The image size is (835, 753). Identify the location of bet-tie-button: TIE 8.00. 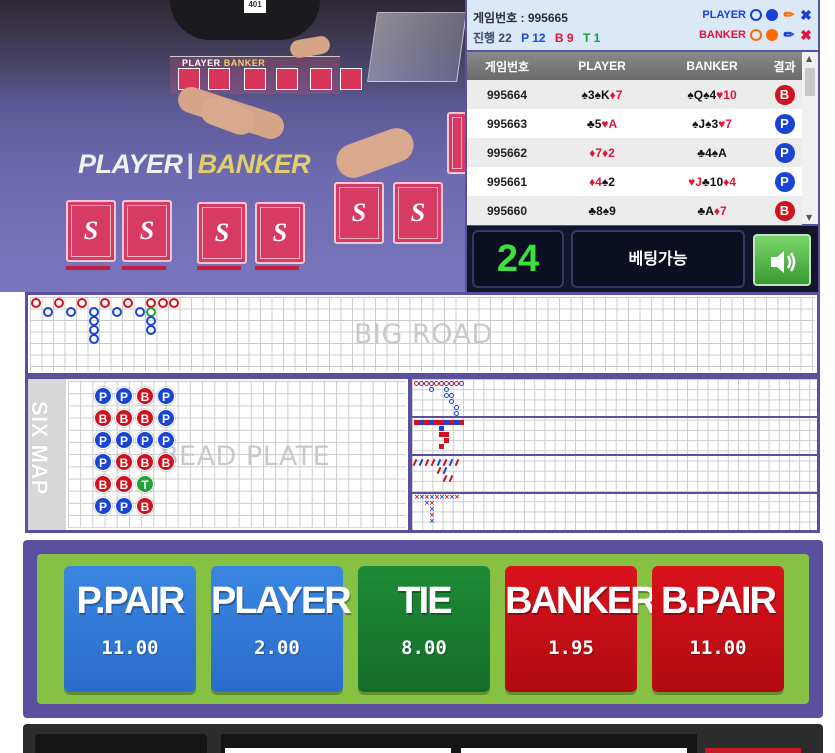
(424, 629).